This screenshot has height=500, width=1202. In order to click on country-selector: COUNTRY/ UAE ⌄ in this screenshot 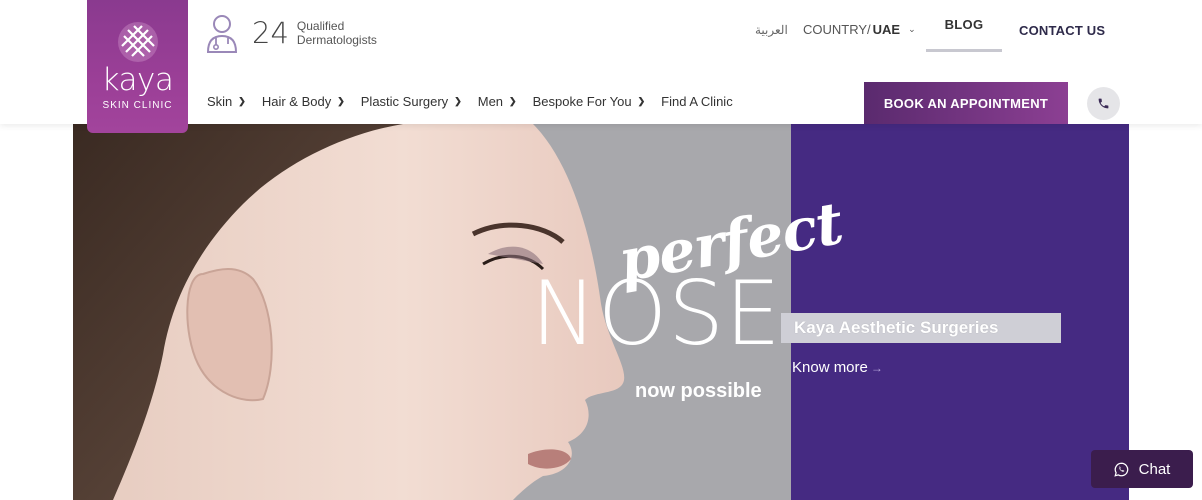, I will do `click(859, 29)`.